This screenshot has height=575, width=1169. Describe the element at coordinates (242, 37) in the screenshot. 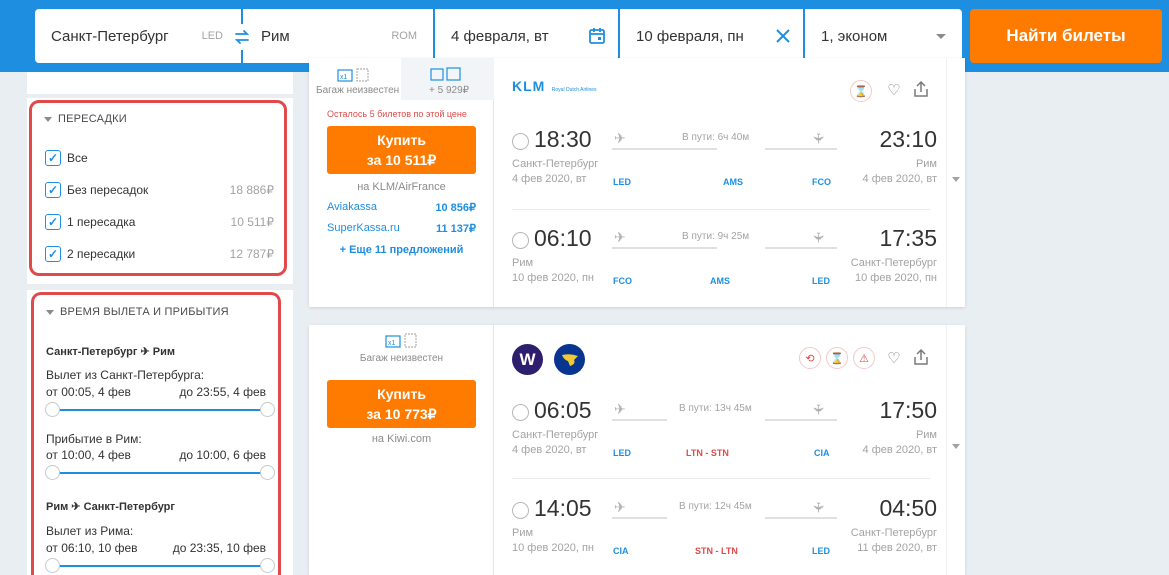

I see `swap-icon` at that location.